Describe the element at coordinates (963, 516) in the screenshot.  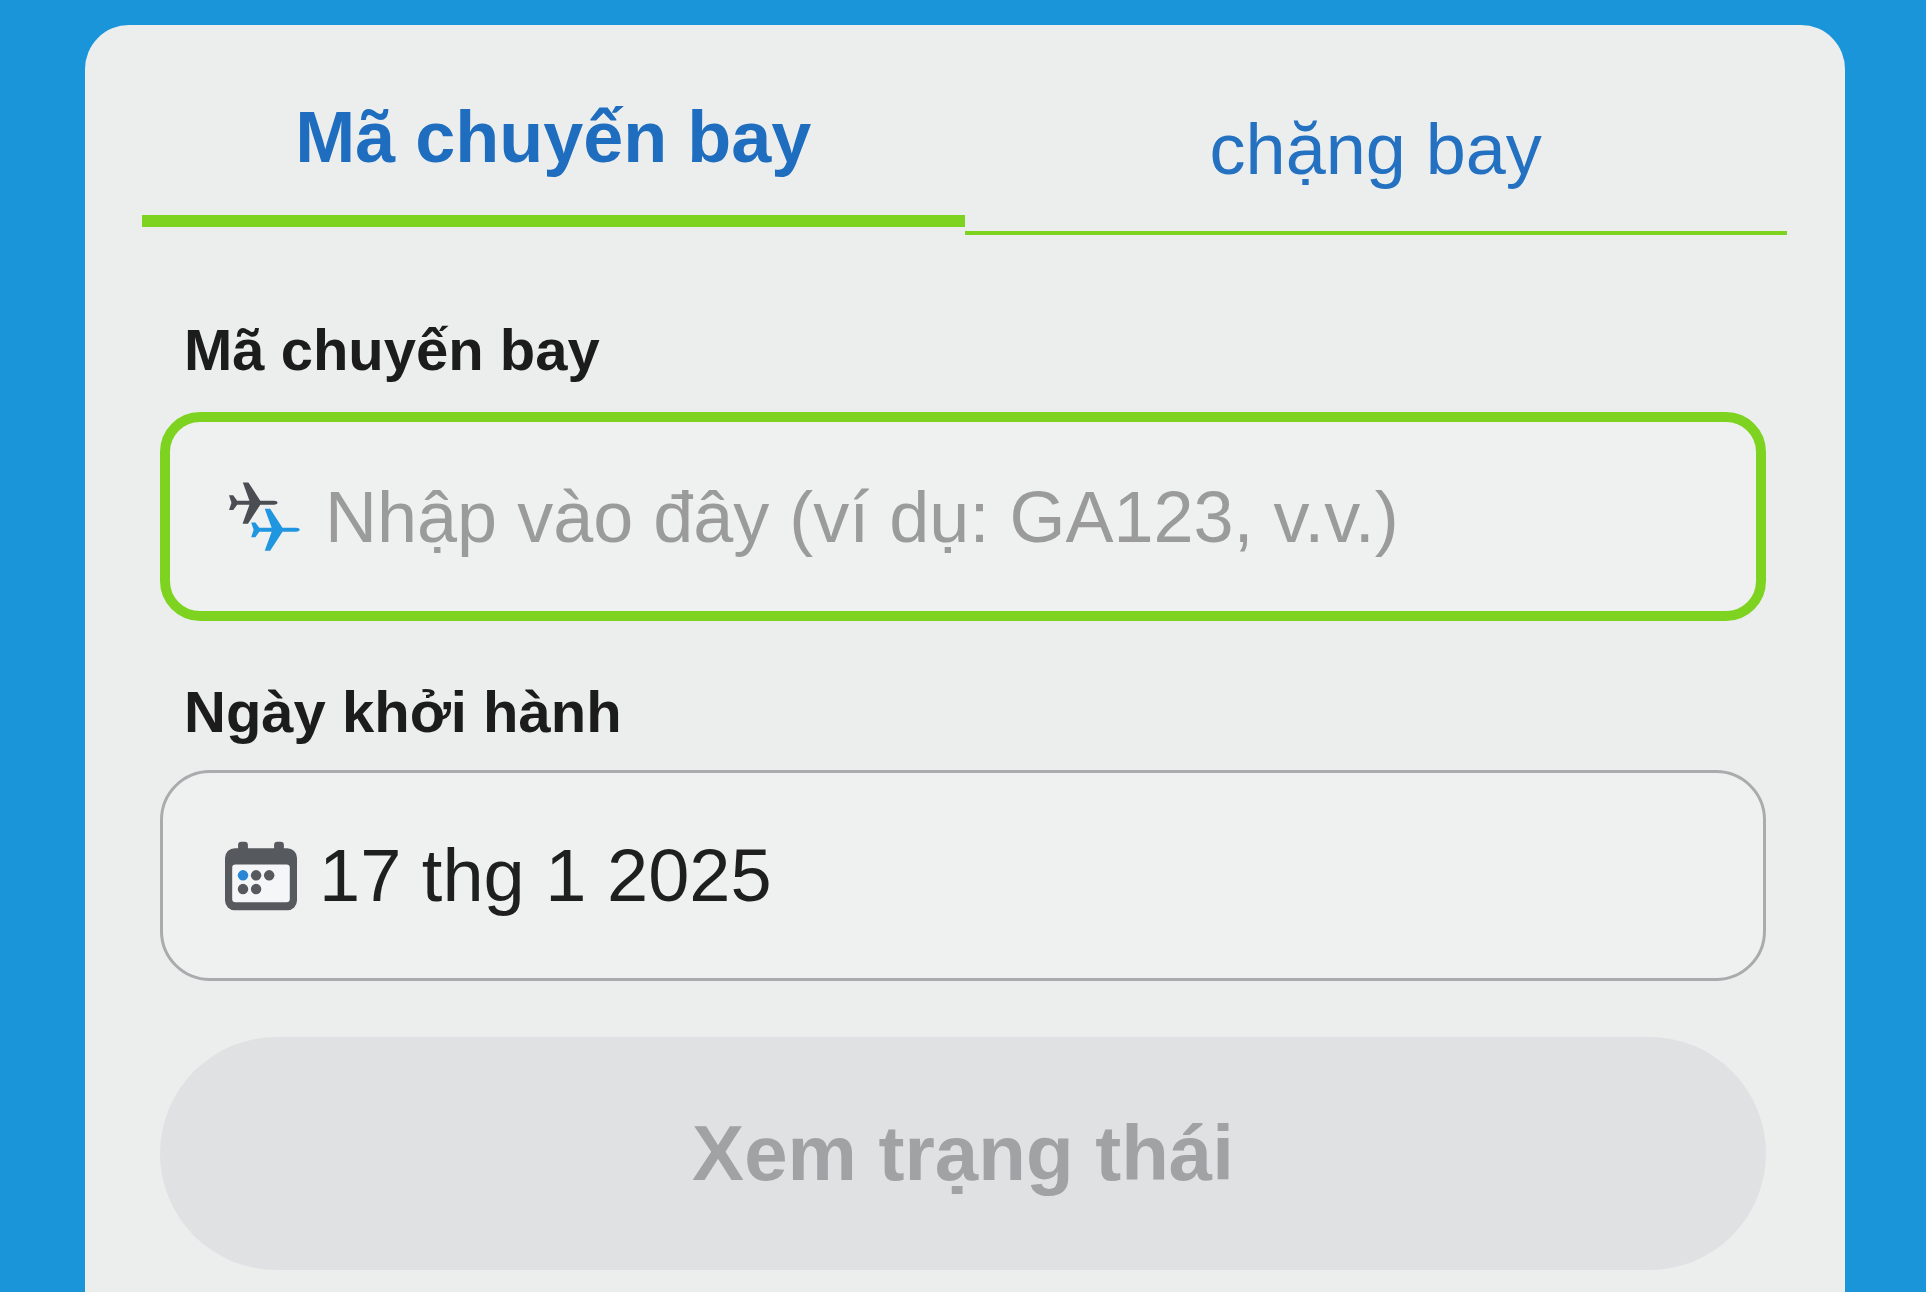
I see `flight-code-field: Nhập vào đây (ví dụ: GA123, v.v.)` at that location.